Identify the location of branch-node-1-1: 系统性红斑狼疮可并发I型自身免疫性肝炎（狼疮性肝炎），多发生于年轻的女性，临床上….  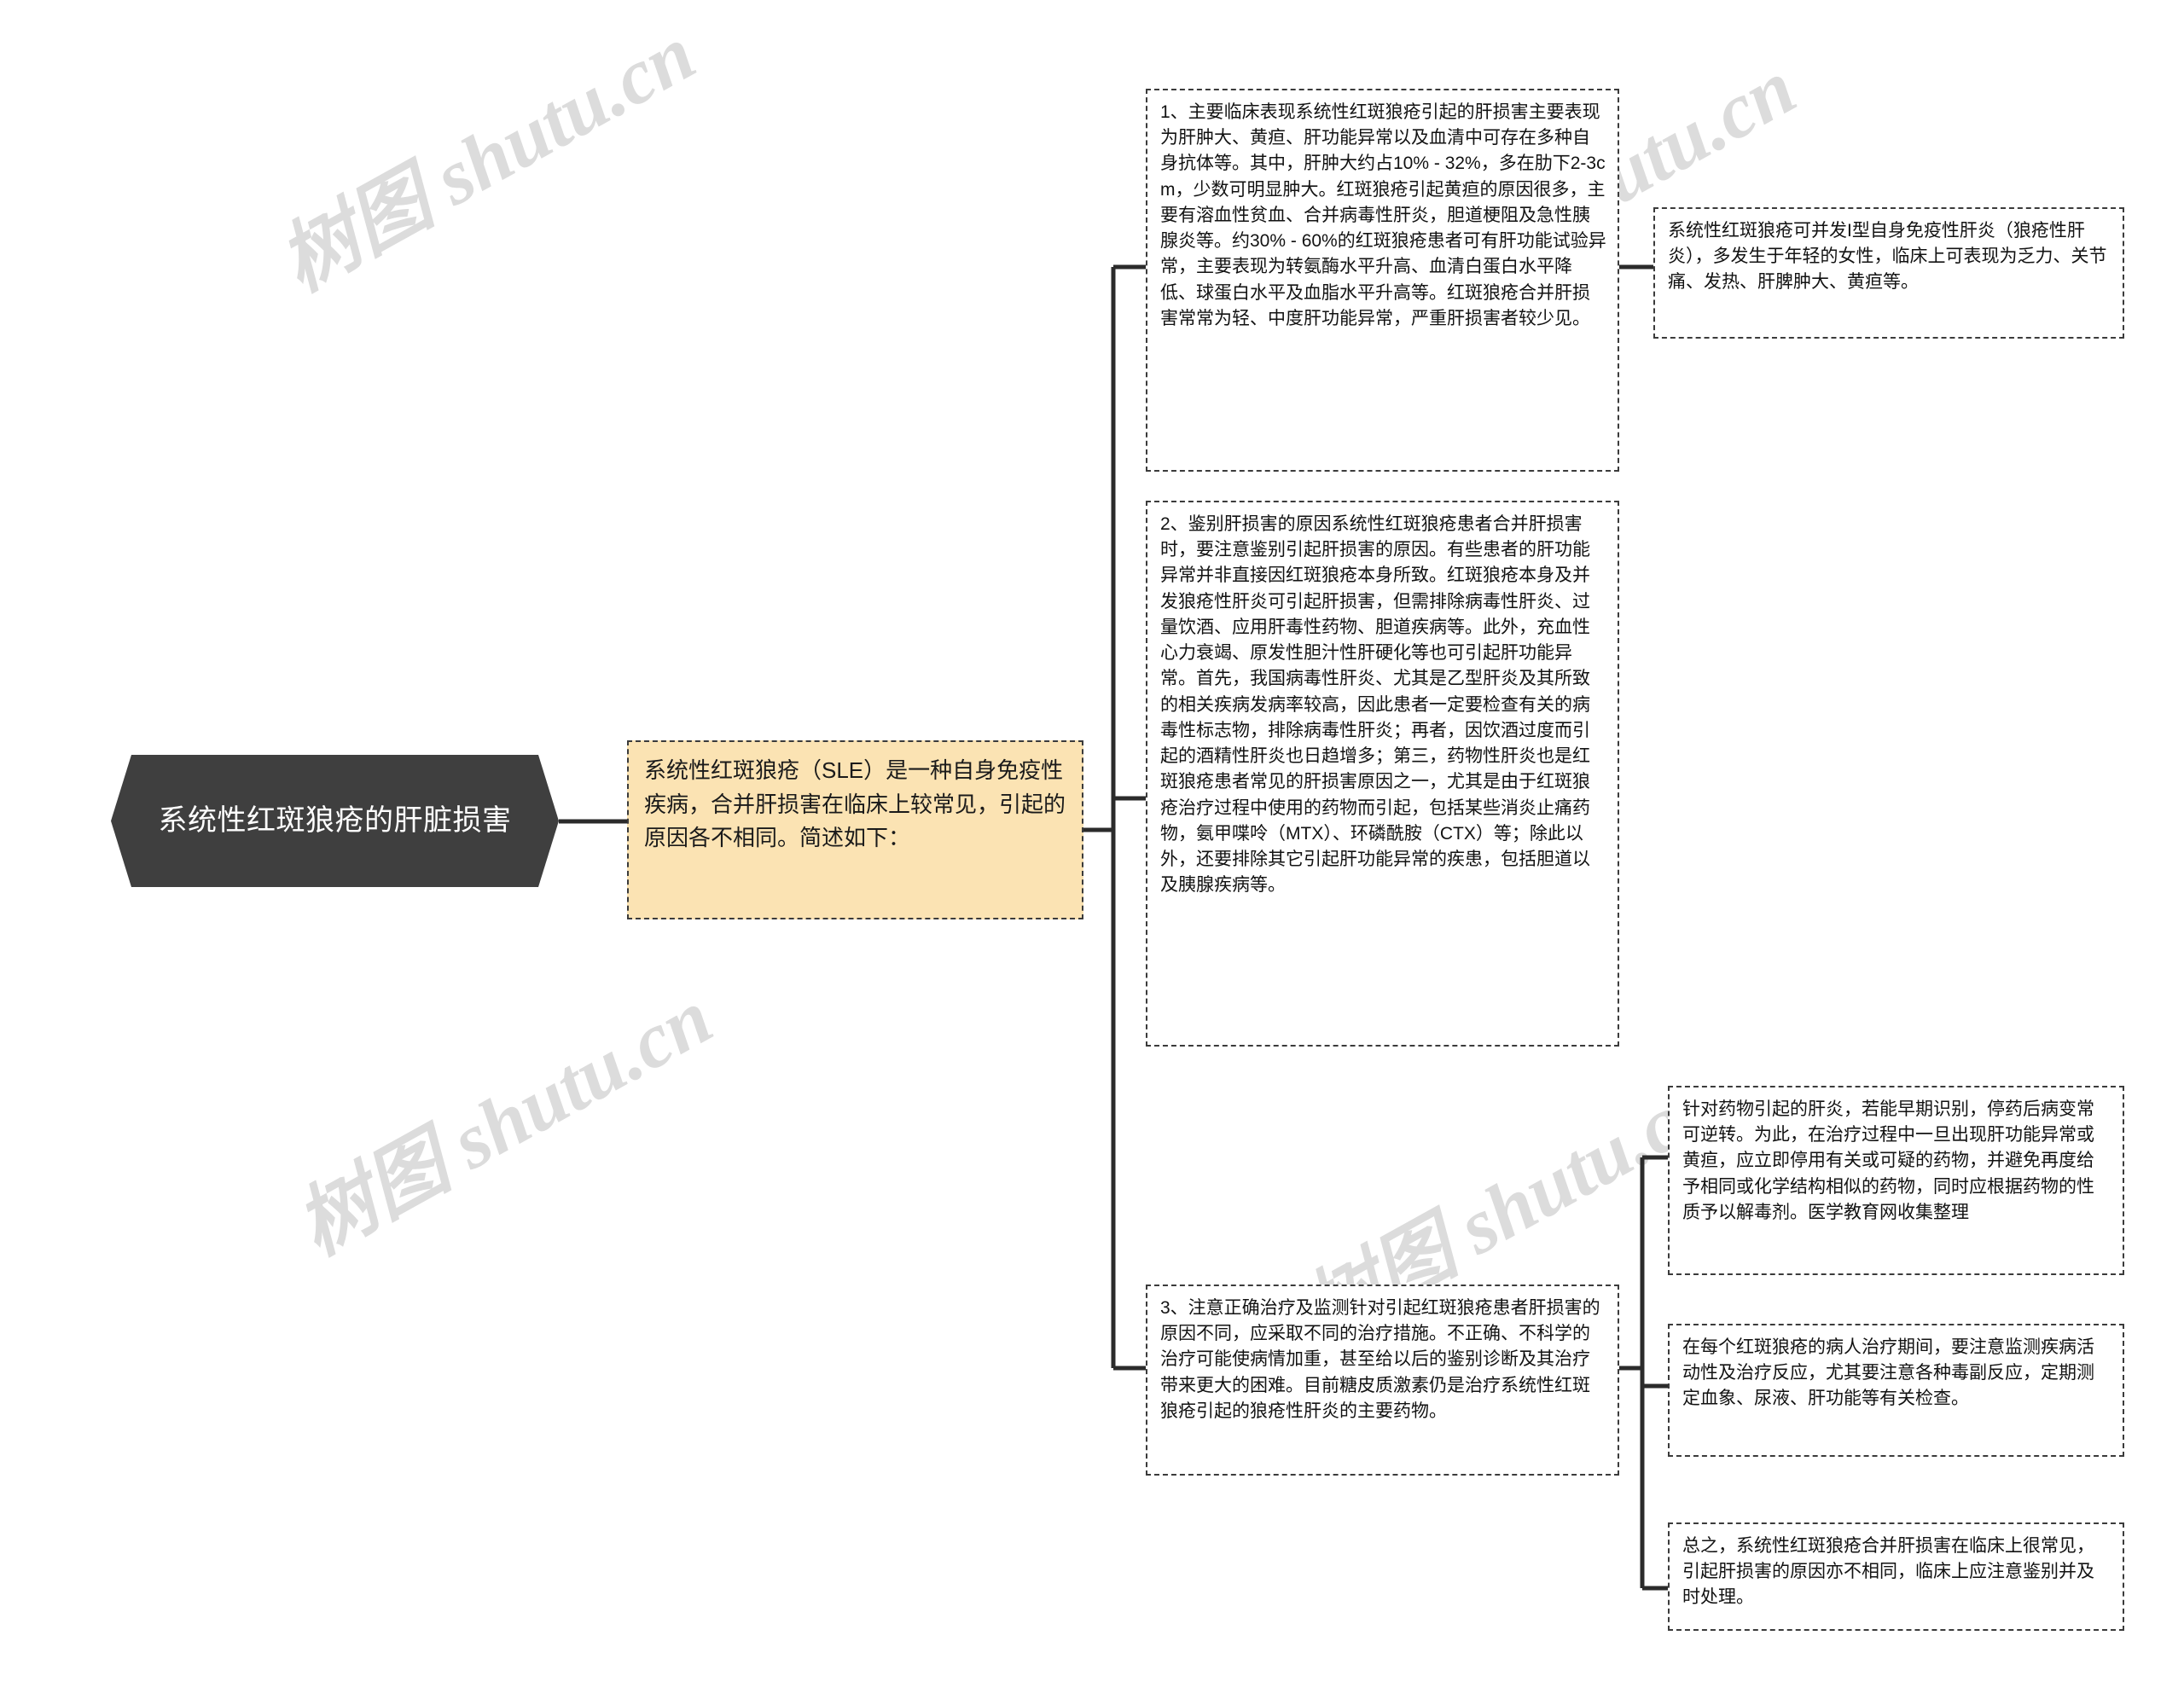
(1888, 273).